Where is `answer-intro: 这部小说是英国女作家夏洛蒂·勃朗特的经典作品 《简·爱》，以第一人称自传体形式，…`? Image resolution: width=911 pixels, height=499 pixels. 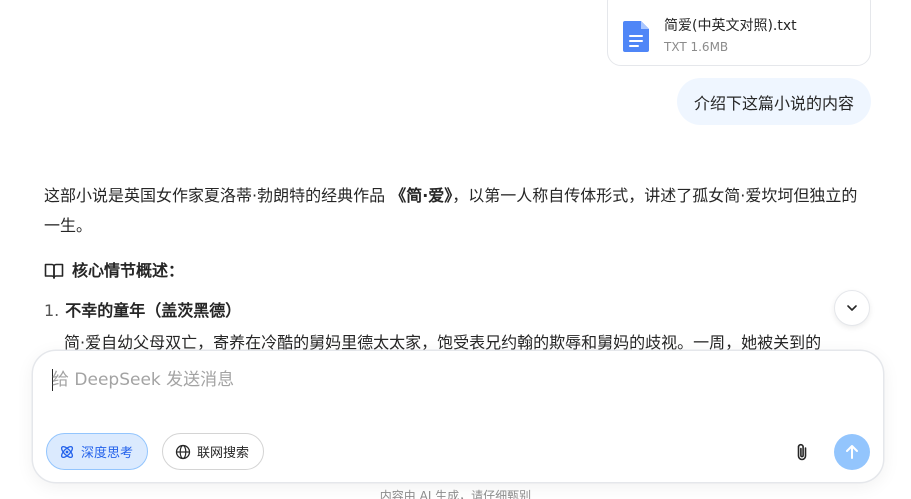
answer-intro: 这部小说是英国女作家夏洛蒂·勃朗特的经典作品 《简·爱》，以第一人称自传体形式，… is located at coordinates (455, 211).